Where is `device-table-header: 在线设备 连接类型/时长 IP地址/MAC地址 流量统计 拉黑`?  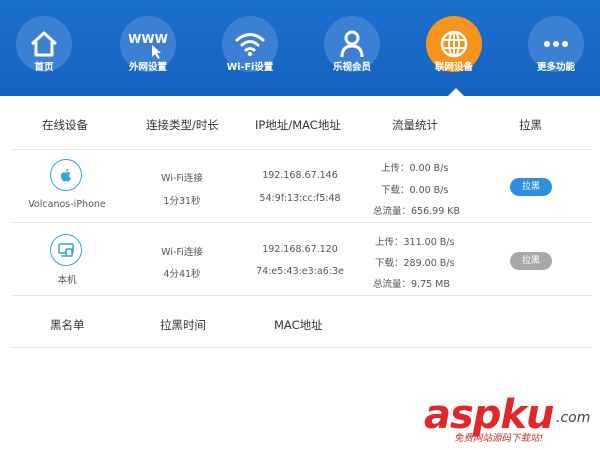
device-table-header: 在线设备 连接类型/时长 IP地址/MAC地址 流量统计 拉黑 is located at coordinates (302, 123).